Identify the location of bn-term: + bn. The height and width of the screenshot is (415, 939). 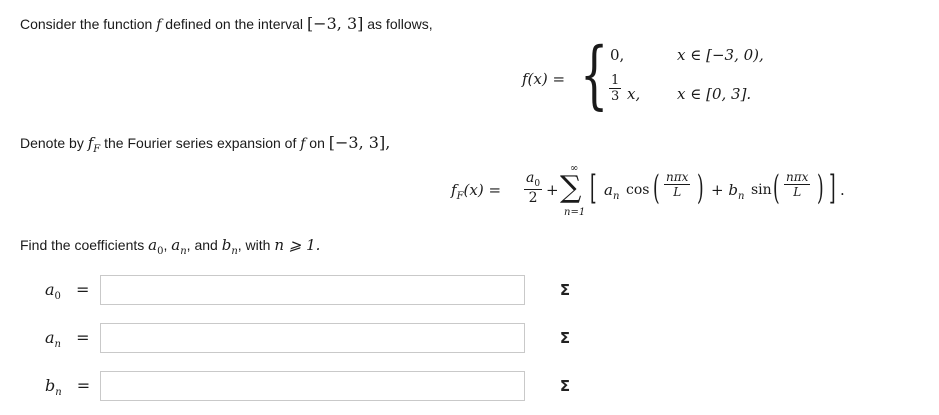
(727, 191).